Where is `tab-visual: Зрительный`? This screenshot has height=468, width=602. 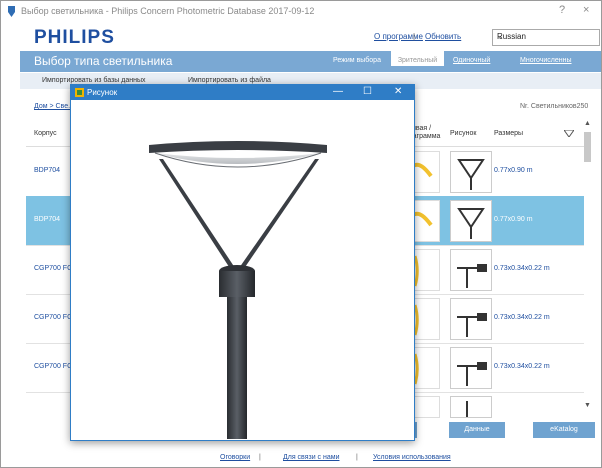
tab-visual: Зрительный is located at coordinates (417, 58).